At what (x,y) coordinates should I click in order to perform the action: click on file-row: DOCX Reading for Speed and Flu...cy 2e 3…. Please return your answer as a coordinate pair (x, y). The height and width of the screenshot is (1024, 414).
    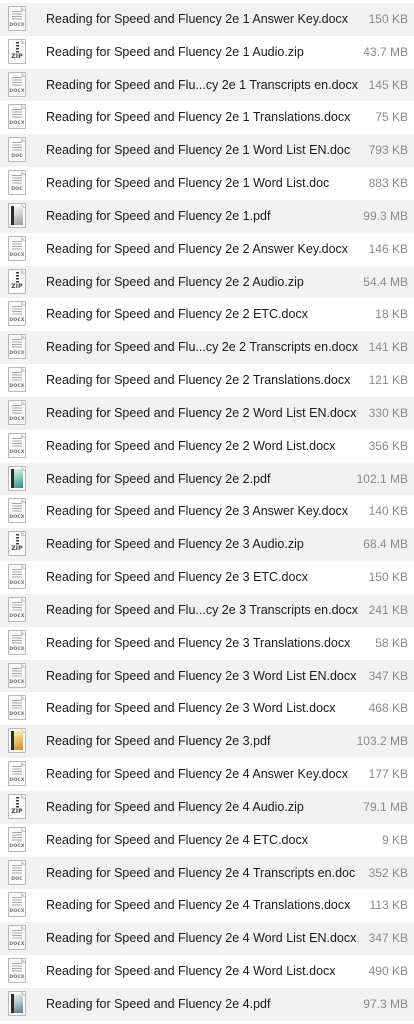
    Looking at the image, I should click on (207, 610).